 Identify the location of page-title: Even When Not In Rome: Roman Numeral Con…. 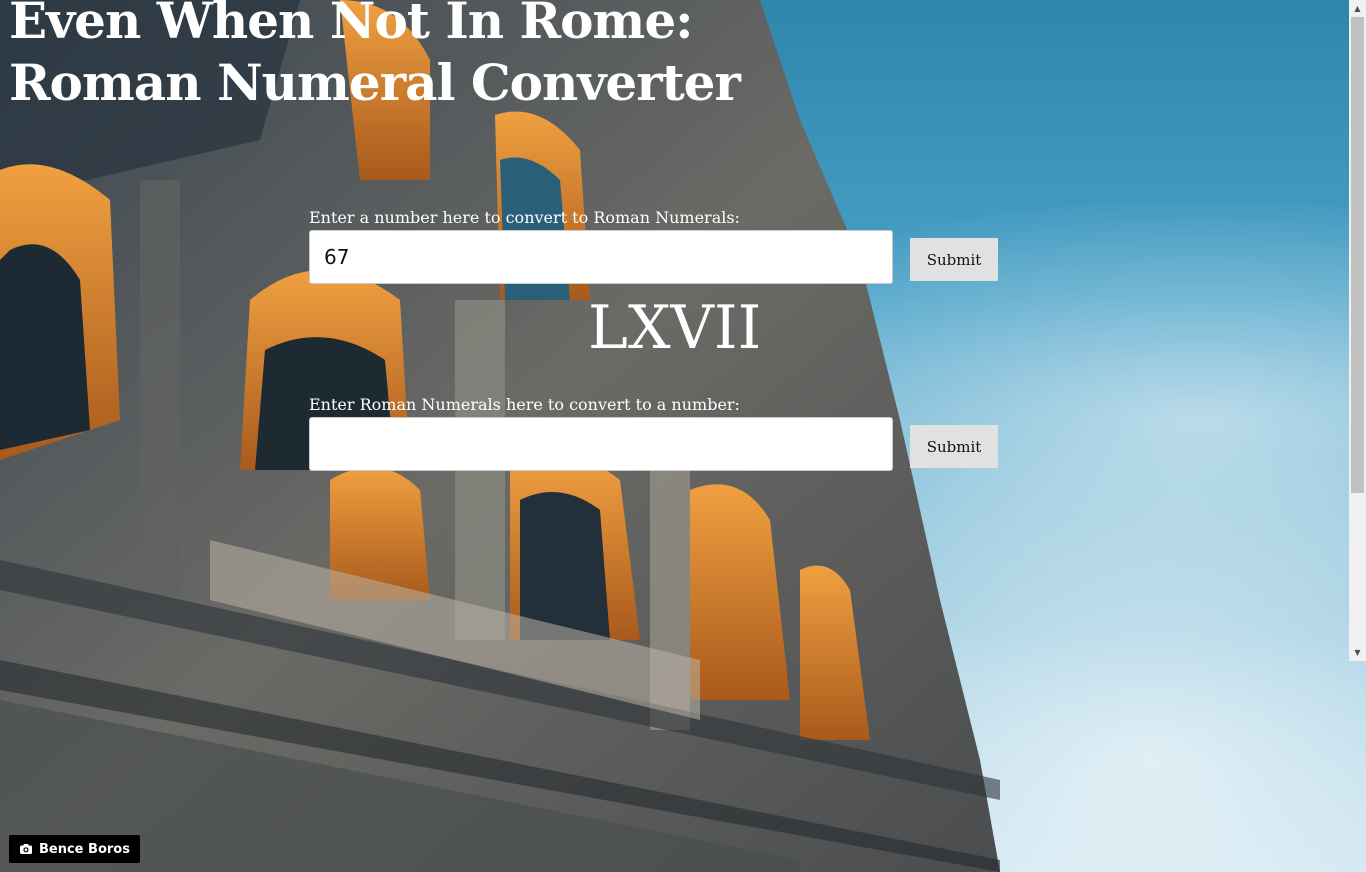
(389, 57).